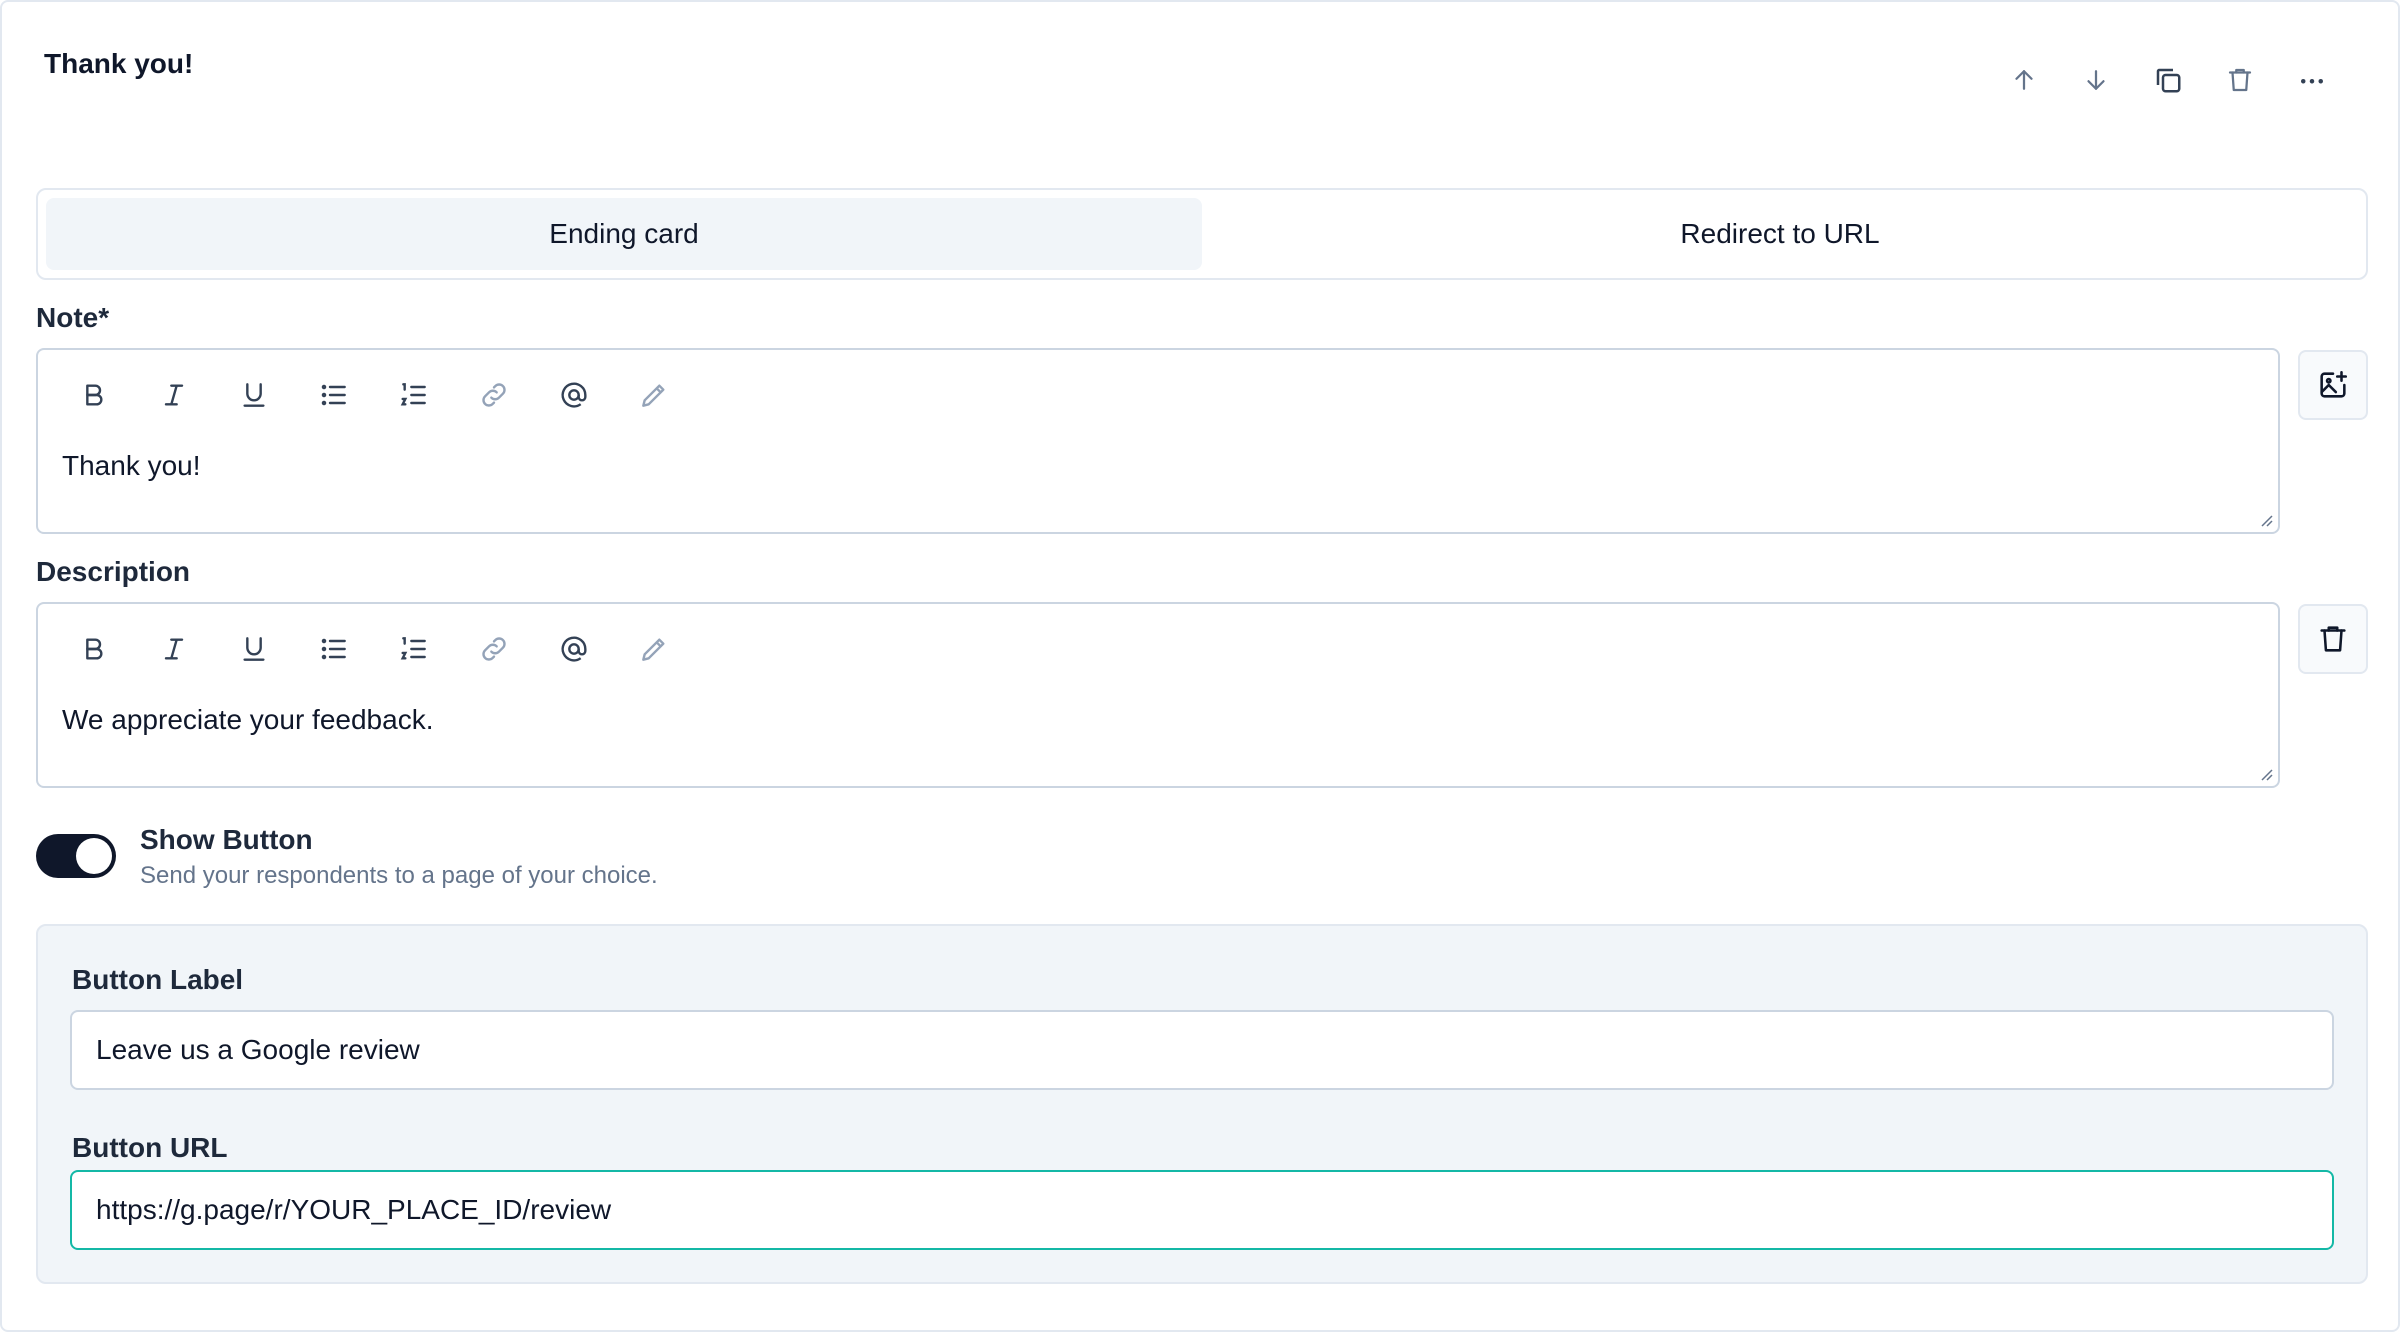  I want to click on note-editor: Thank you!, so click(1158, 441).